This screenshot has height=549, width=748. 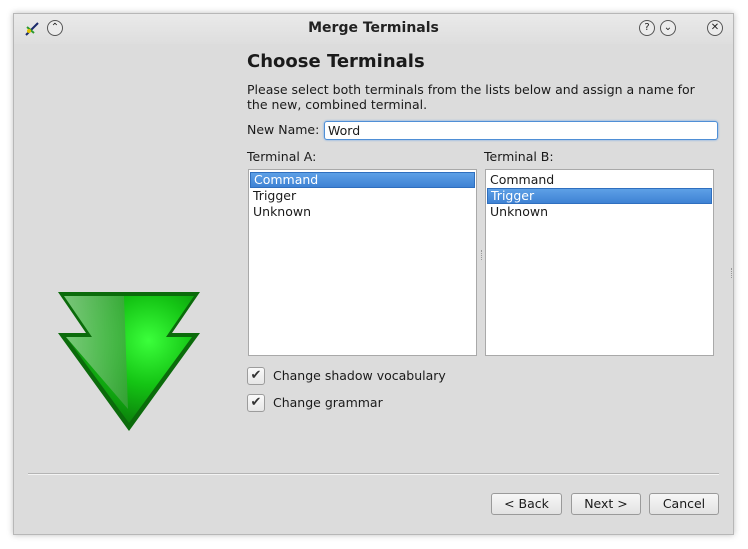 What do you see at coordinates (283, 129) in the screenshot?
I see `new-name-label: New Name:` at bounding box center [283, 129].